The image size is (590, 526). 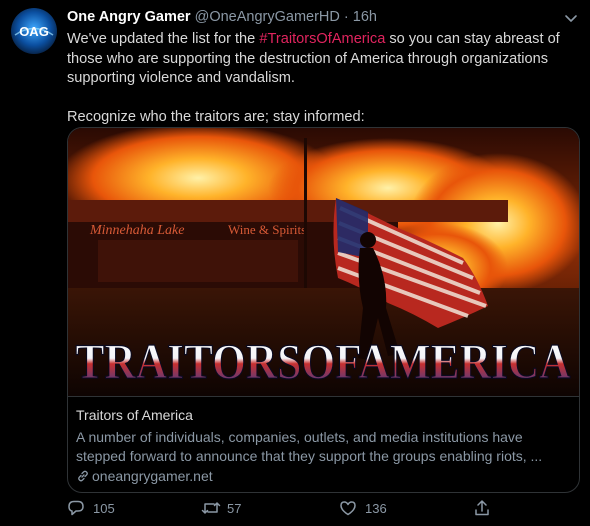 I want to click on card-image-title-text: TRAITORSOFAMERICA, so click(x=323, y=361).